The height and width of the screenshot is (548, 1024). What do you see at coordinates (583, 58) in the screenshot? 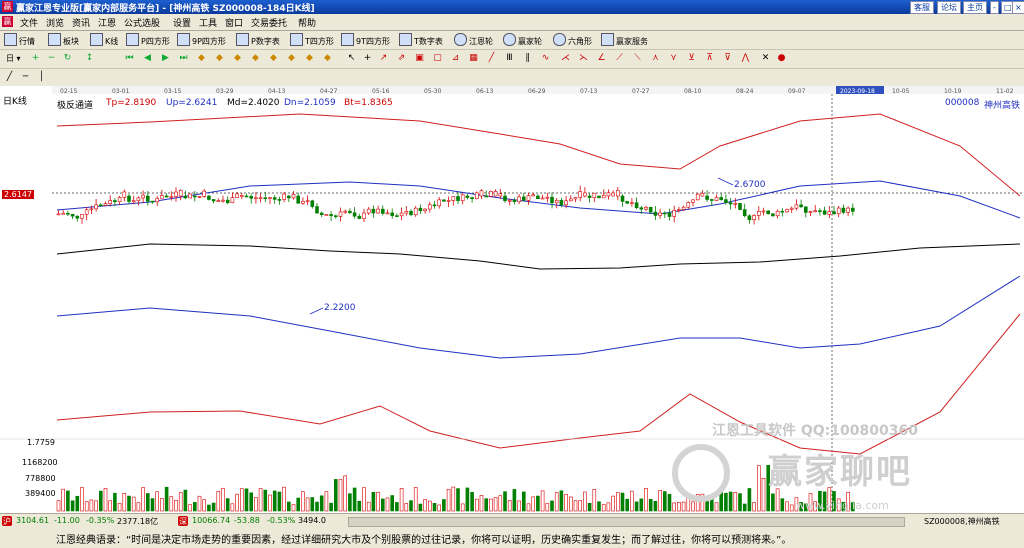
I see `gann-box-icon: ⋋` at bounding box center [583, 58].